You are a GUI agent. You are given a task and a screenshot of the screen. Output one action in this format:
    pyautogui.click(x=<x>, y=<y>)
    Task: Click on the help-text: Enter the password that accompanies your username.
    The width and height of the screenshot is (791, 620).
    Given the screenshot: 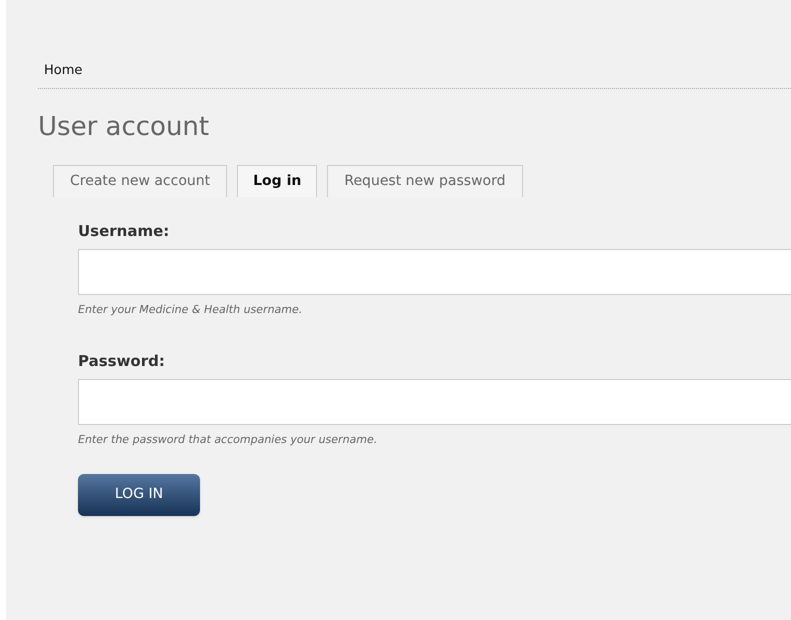 What is the action you would take?
    pyautogui.click(x=228, y=440)
    